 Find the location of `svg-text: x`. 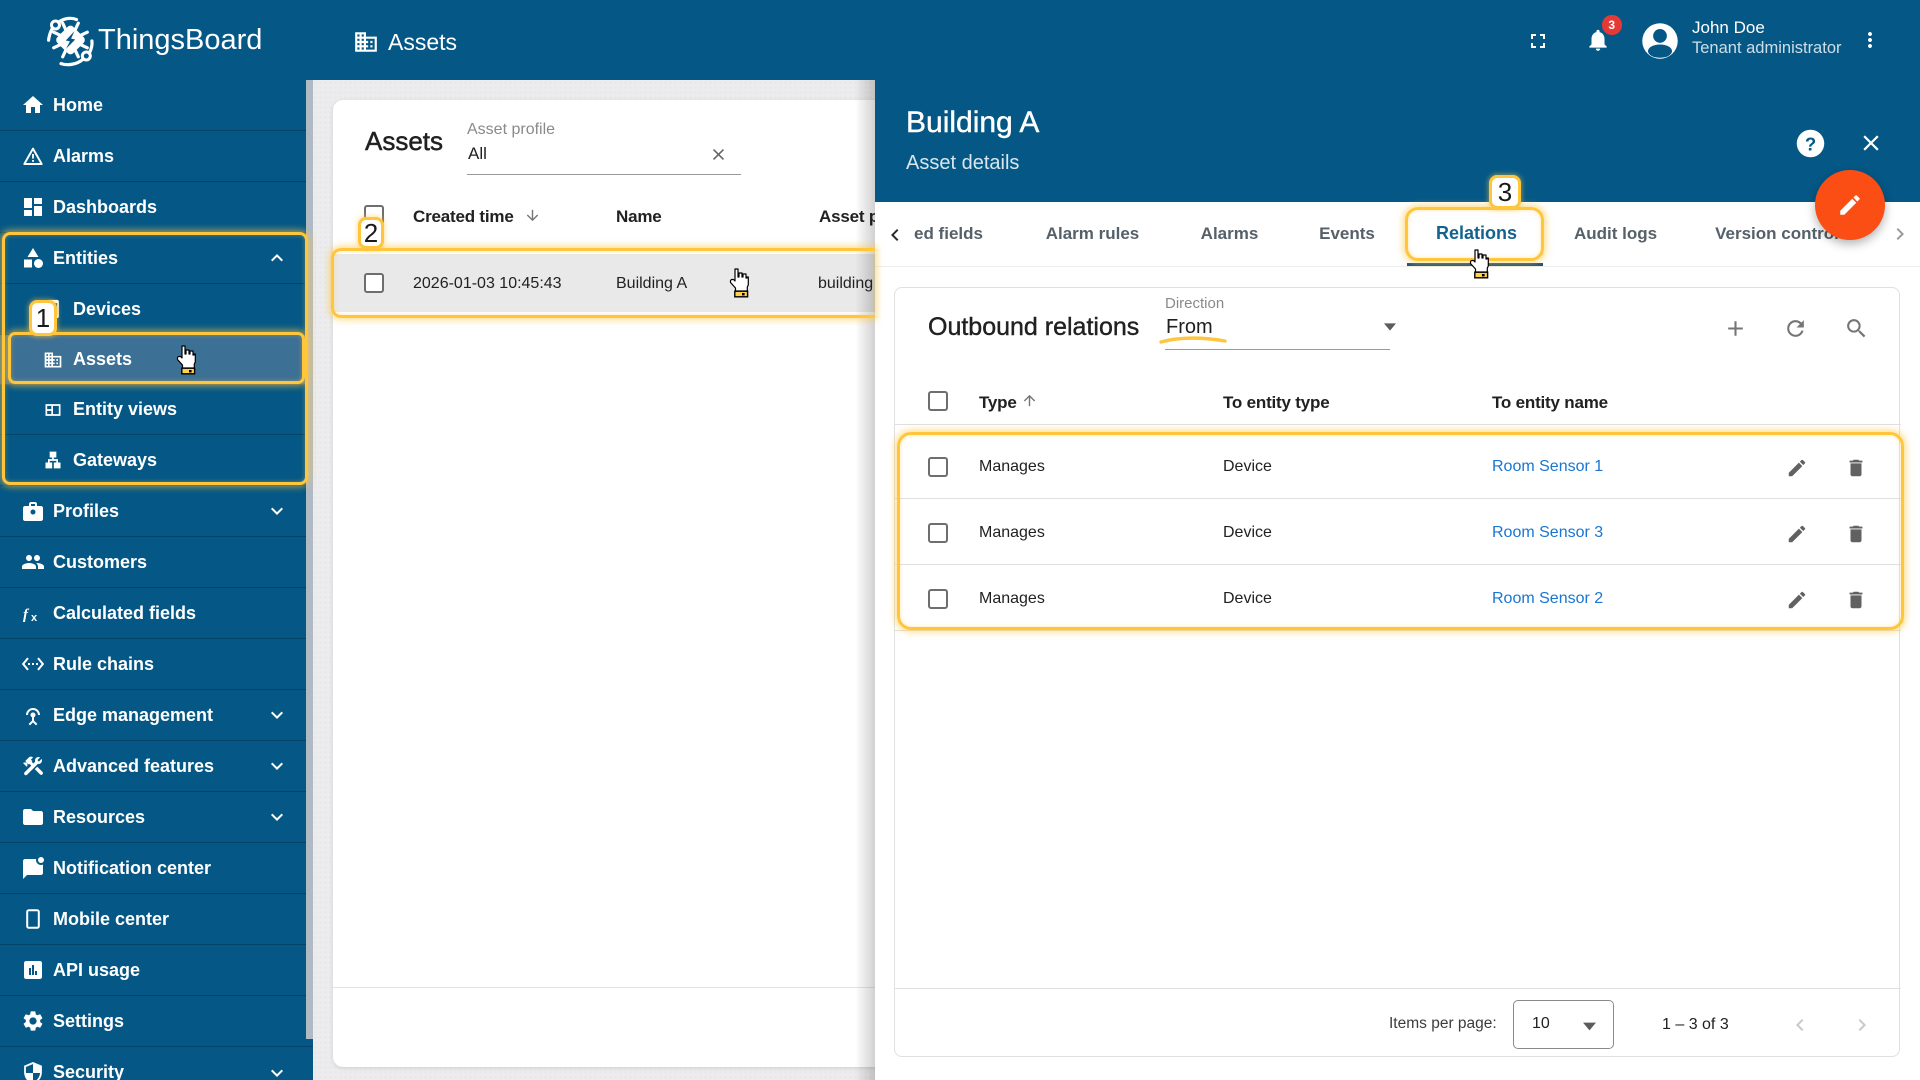

svg-text: x is located at coordinates (34, 618).